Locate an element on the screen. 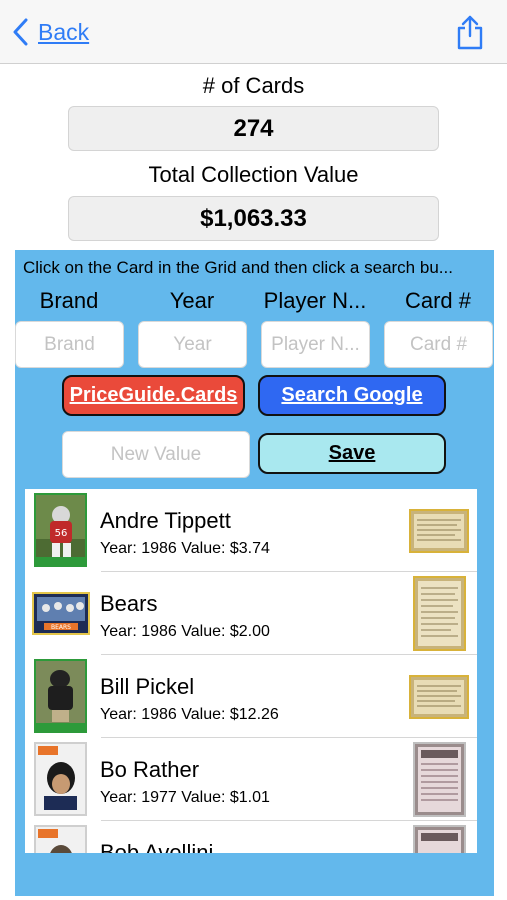 This screenshot has width=507, height=900. card-number-input: Card # is located at coordinates (438, 344).